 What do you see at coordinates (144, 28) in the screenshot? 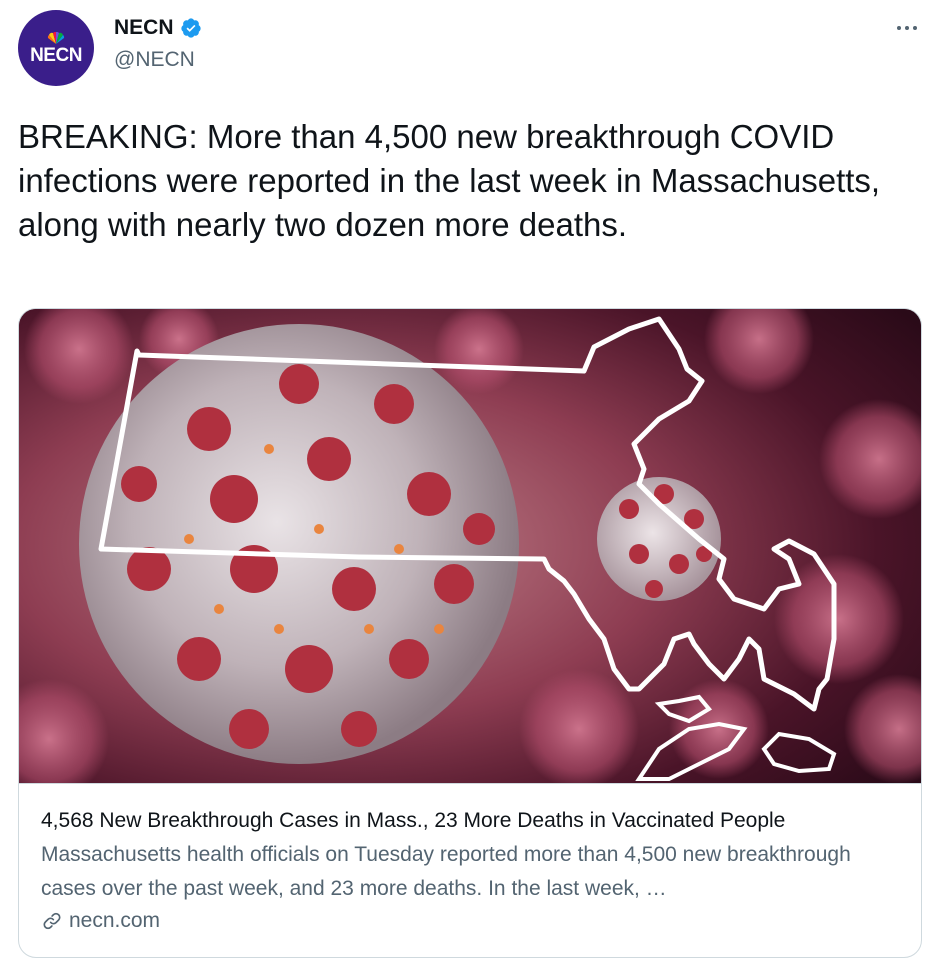
I see `display-name: NECN` at bounding box center [144, 28].